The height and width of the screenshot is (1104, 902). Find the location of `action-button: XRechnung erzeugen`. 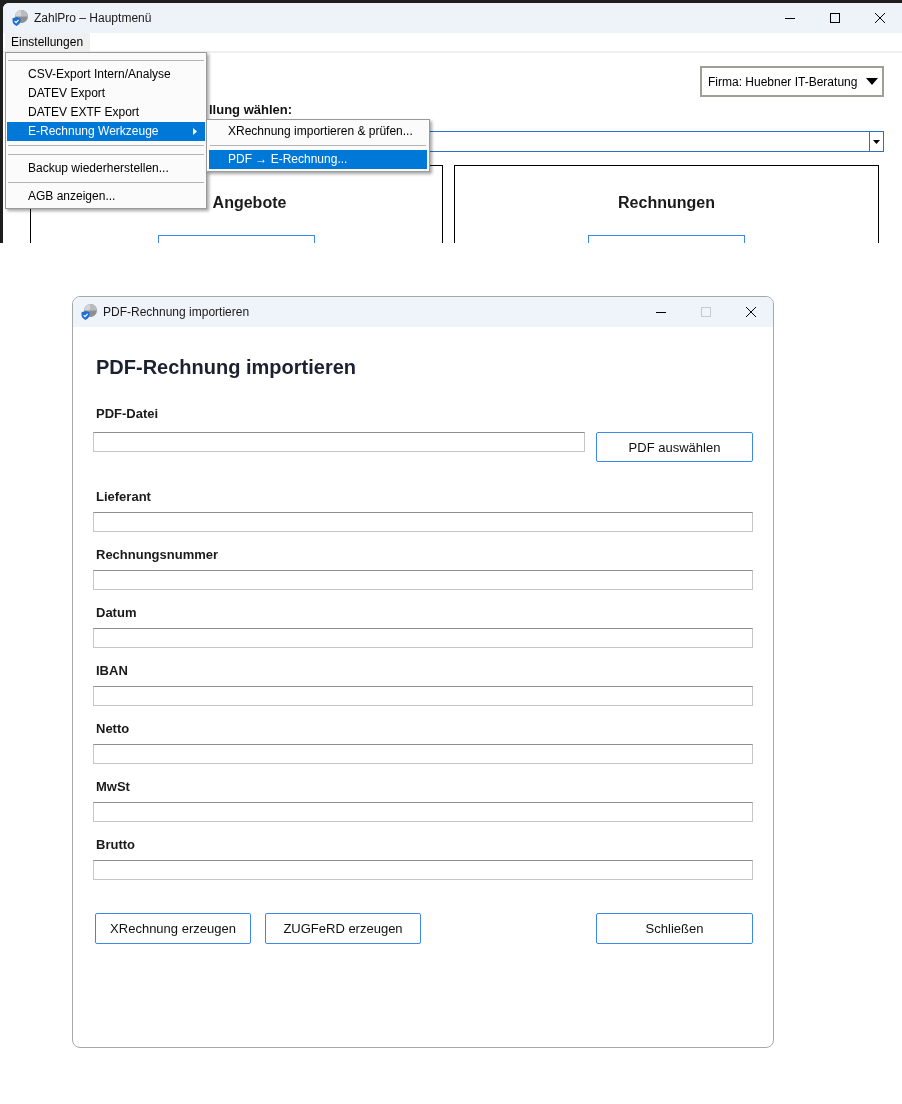

action-button: XRechnung erzeugen is located at coordinates (173, 928).